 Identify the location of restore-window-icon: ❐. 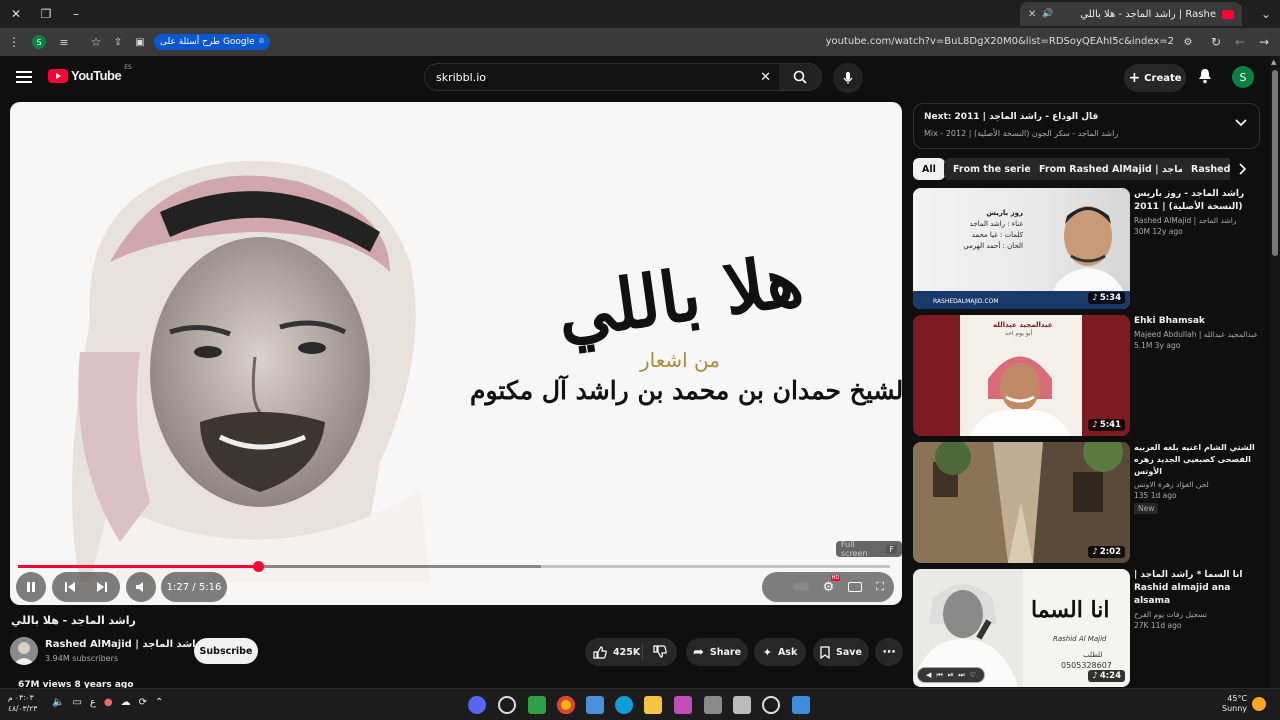
(46, 14).